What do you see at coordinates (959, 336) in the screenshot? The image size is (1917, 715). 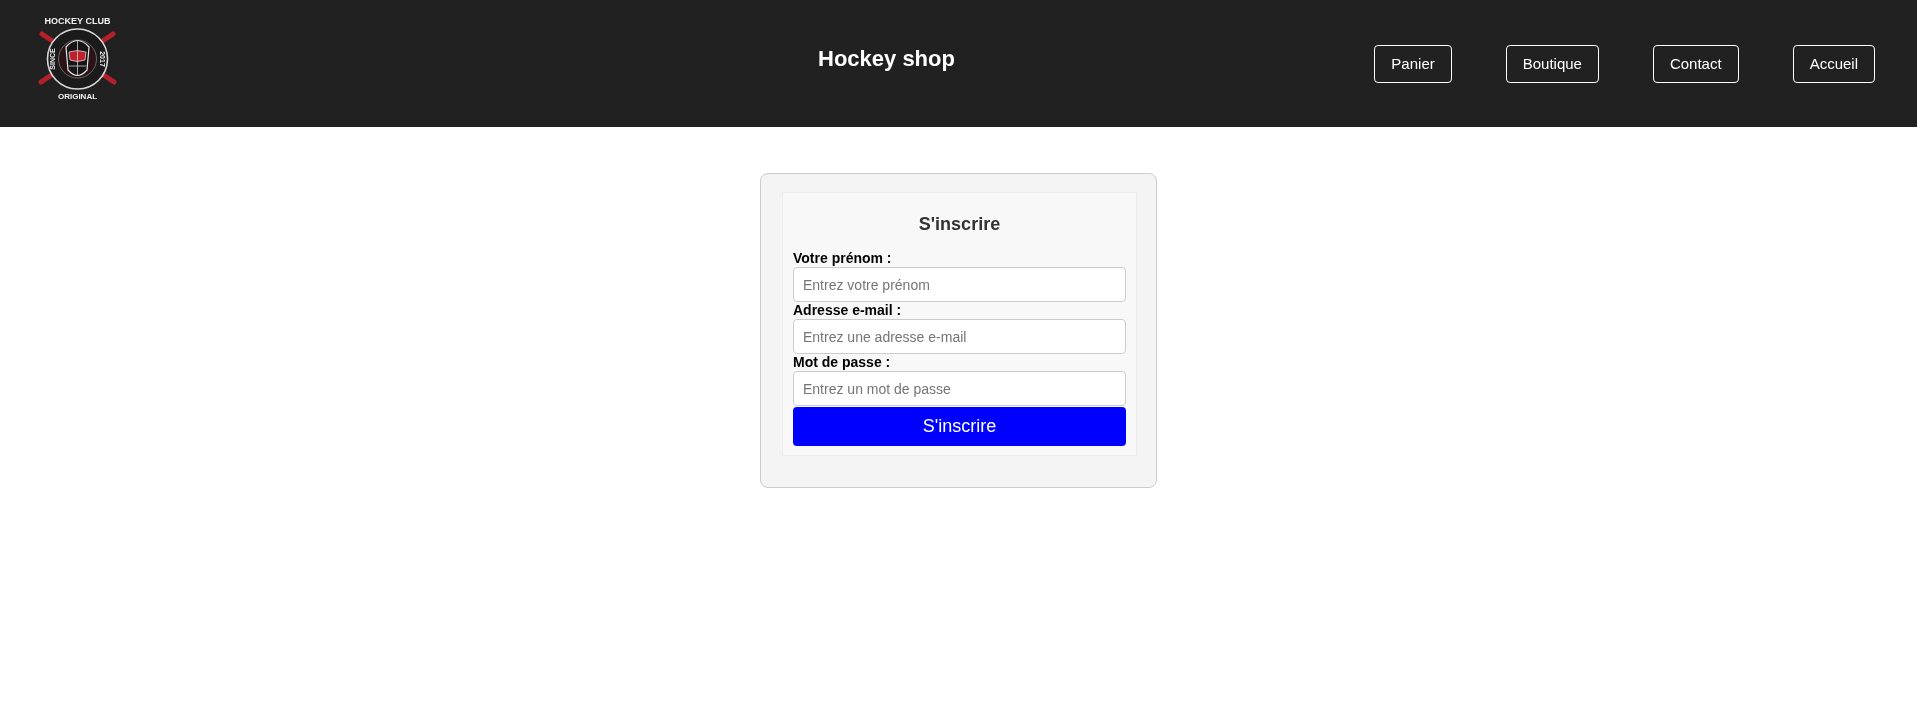 I see `input-field: Entrez une adresse e-mail` at bounding box center [959, 336].